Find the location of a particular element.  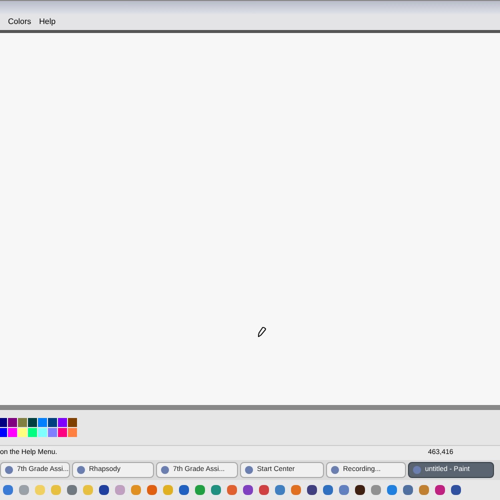

menu-item: Colors is located at coordinates (20, 22).